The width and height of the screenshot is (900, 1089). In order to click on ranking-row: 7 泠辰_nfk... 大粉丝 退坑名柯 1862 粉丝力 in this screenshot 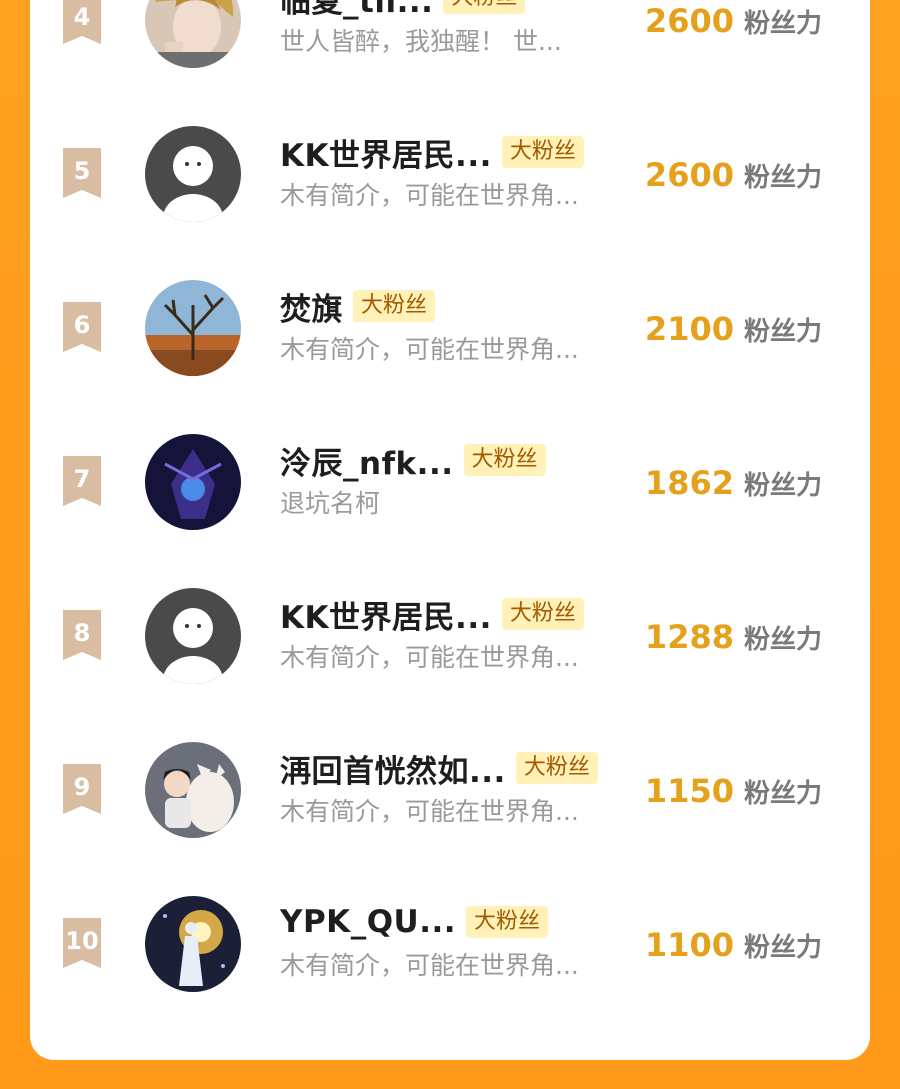, I will do `click(450, 483)`.